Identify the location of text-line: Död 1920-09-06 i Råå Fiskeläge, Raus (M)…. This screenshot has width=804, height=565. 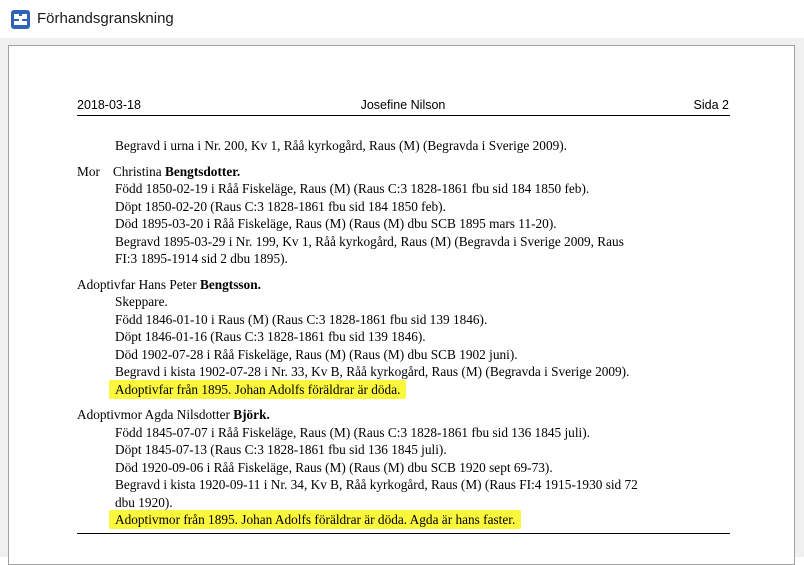
(334, 467).